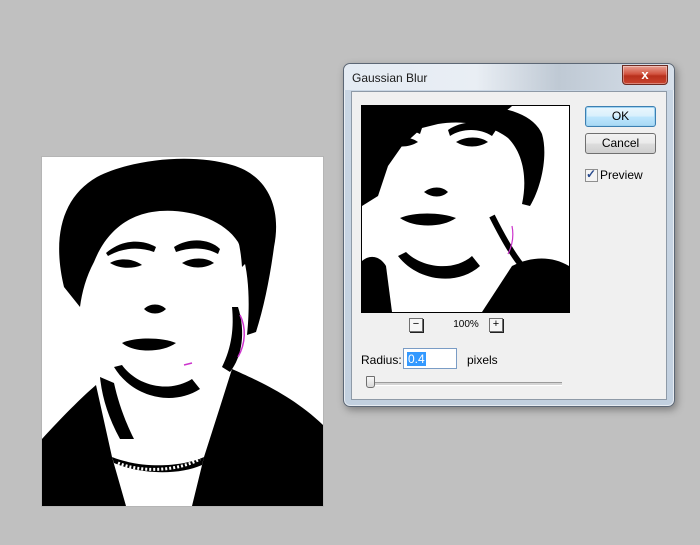 The width and height of the screenshot is (700, 545). Describe the element at coordinates (370, 382) in the screenshot. I see `radius-slider-thumb` at that location.